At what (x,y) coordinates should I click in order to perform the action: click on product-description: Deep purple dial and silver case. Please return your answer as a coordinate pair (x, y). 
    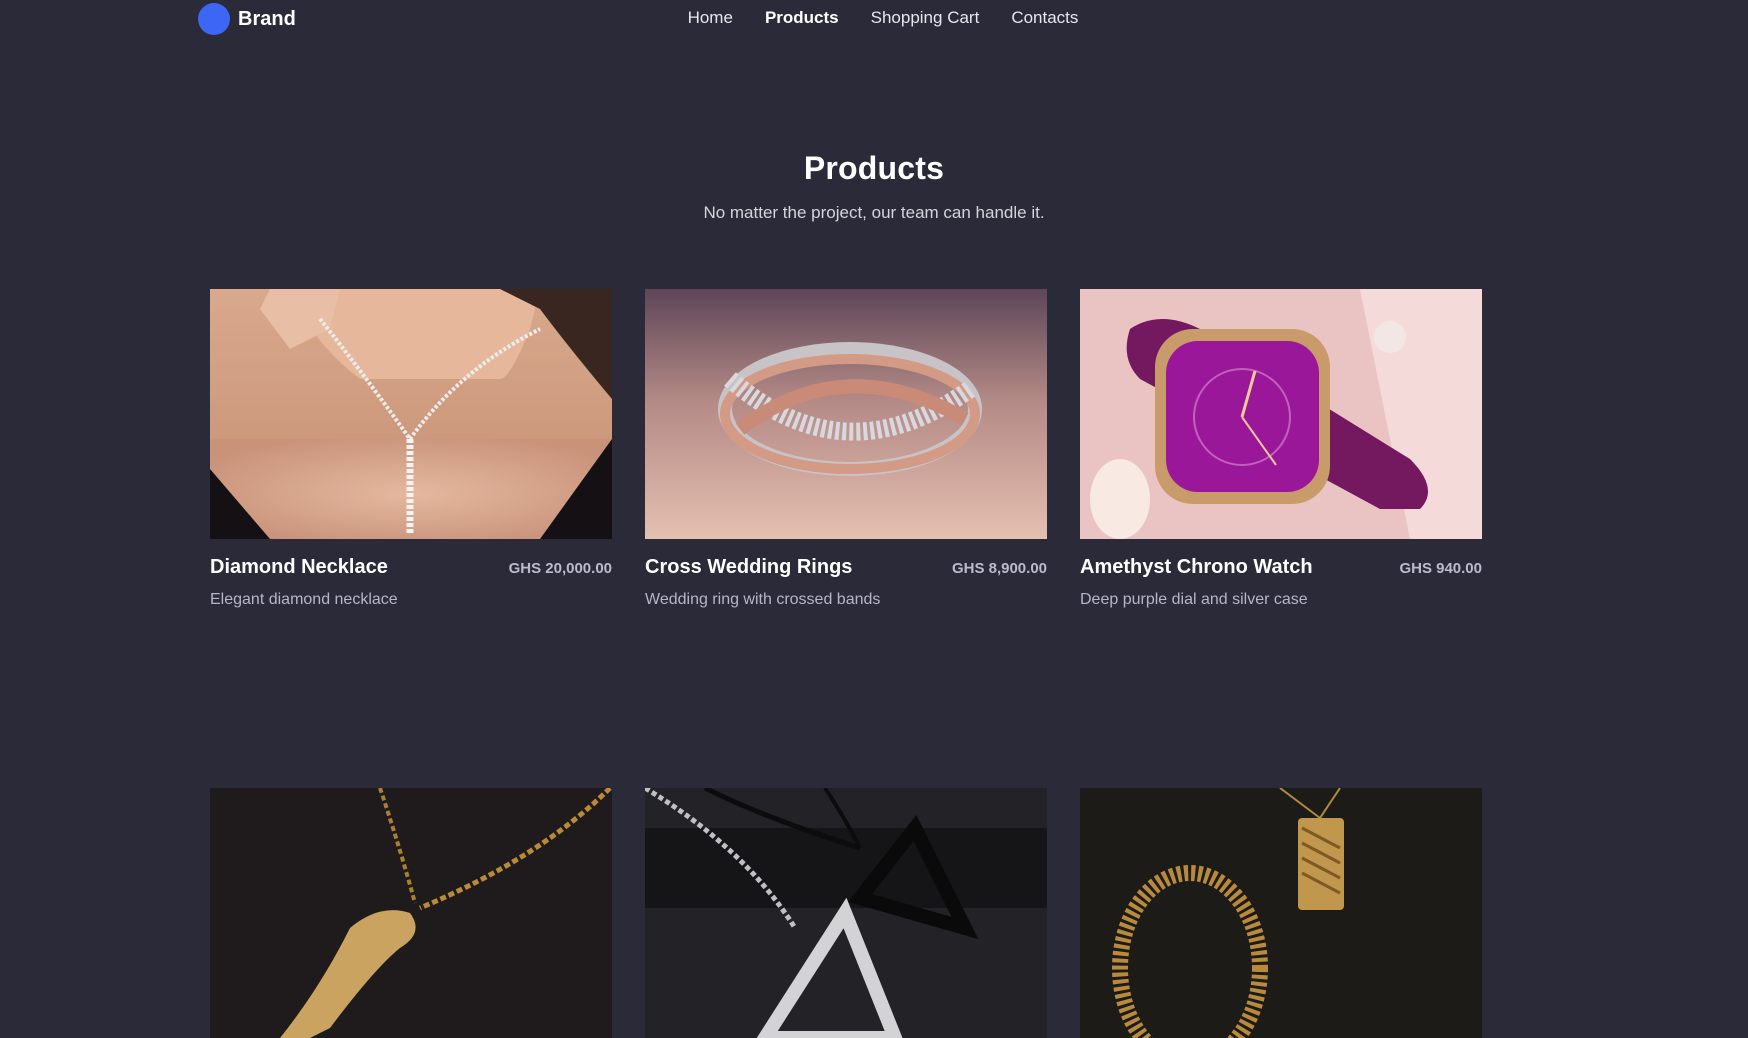
    Looking at the image, I should click on (1194, 599).